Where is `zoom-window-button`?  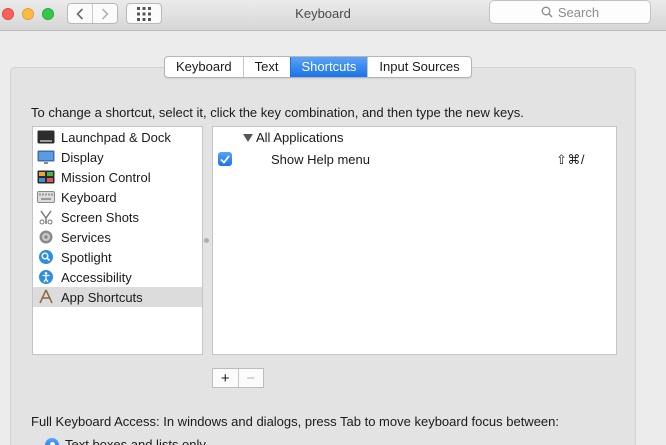 zoom-window-button is located at coordinates (48, 14).